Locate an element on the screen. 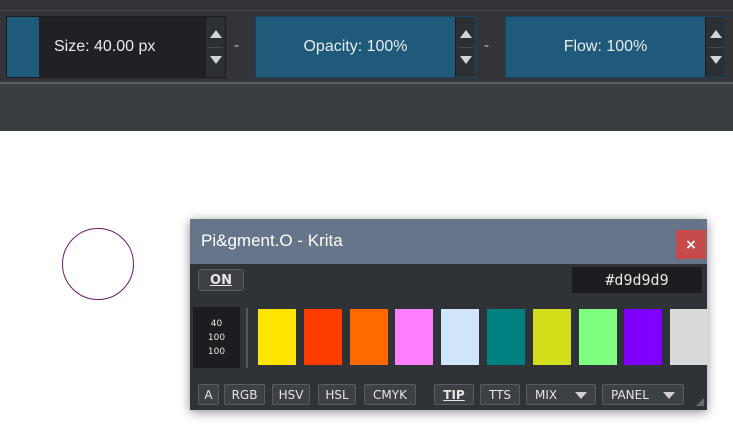  tip-button: TIP is located at coordinates (454, 394).